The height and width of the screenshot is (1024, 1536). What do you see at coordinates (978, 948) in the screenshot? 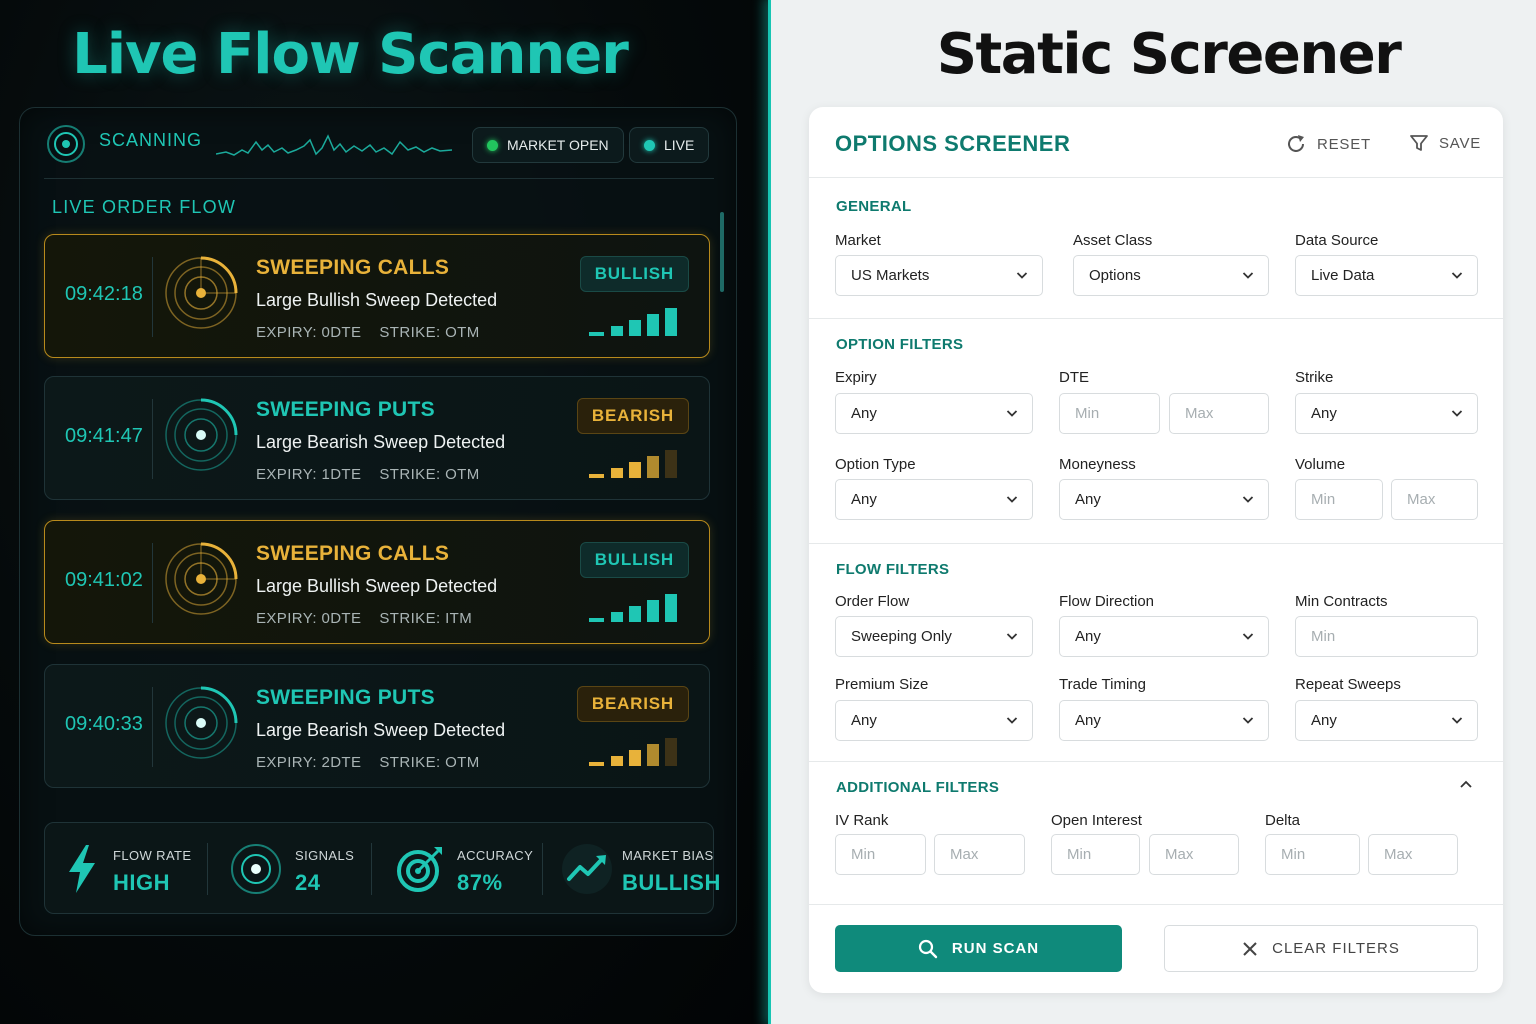
I see `run-scan-button: RUN SCAN` at bounding box center [978, 948].